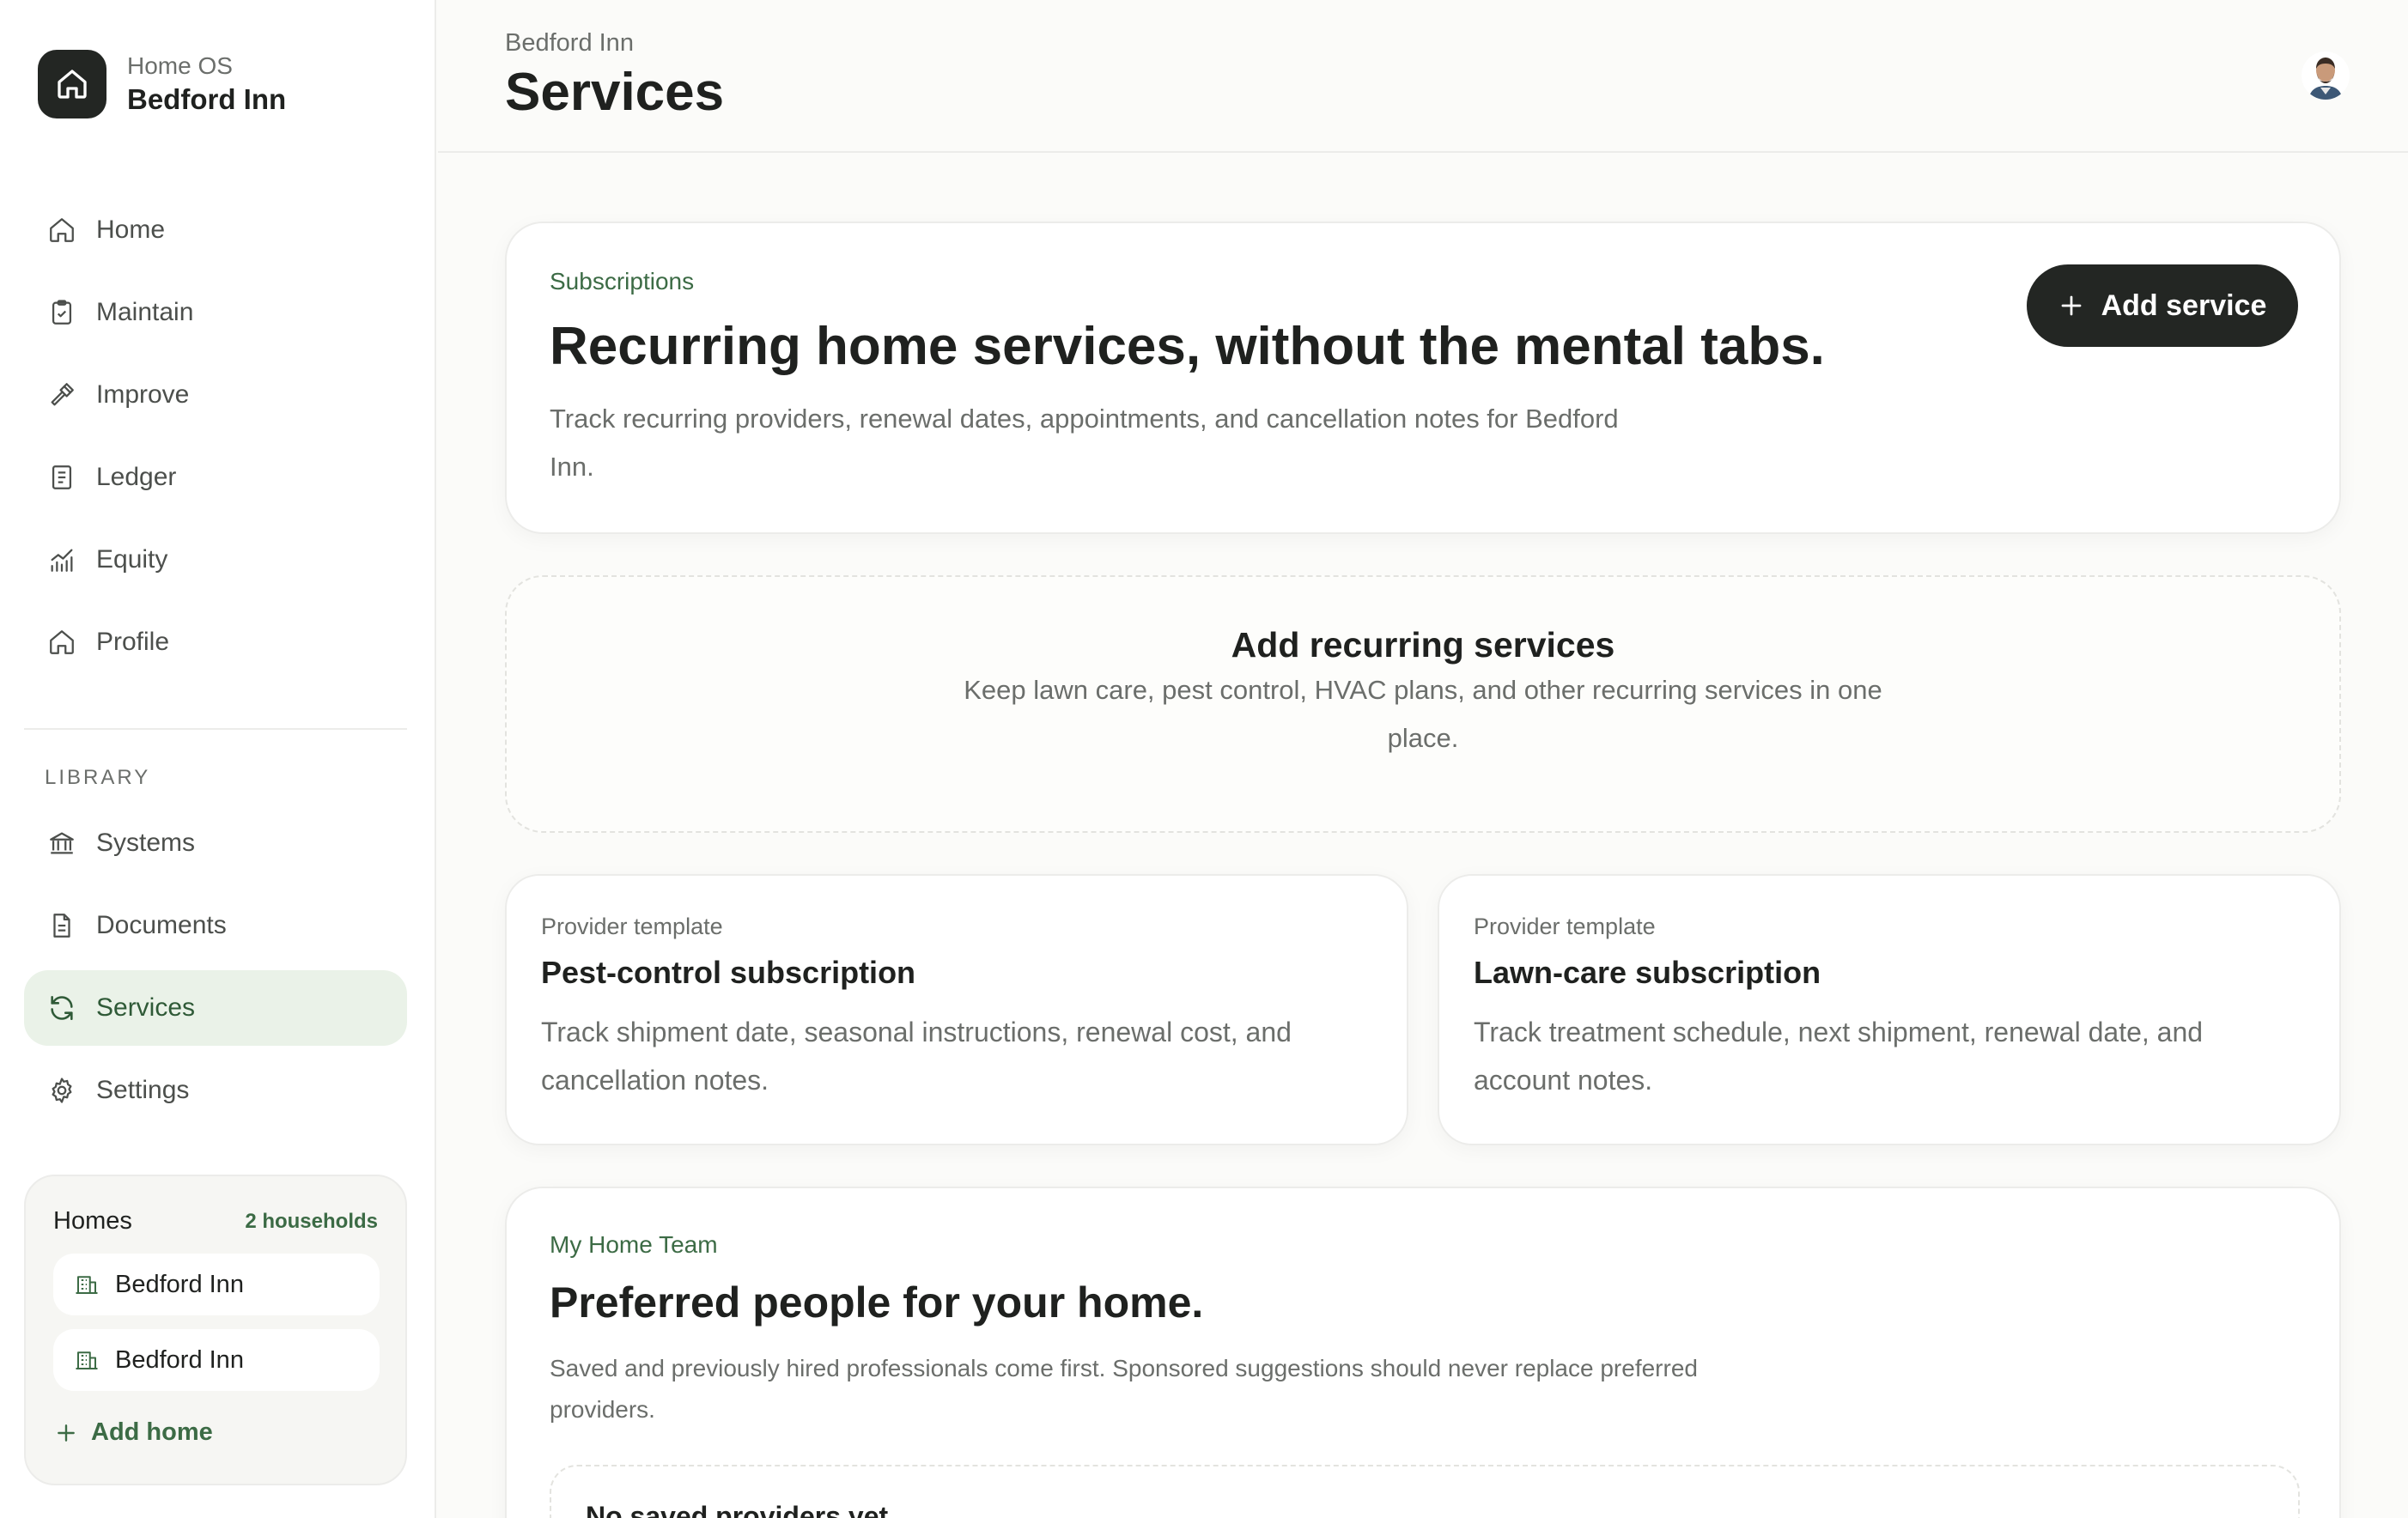 The image size is (2408, 1518). Describe the element at coordinates (2184, 305) in the screenshot. I see `add-service-label: Add service` at that location.